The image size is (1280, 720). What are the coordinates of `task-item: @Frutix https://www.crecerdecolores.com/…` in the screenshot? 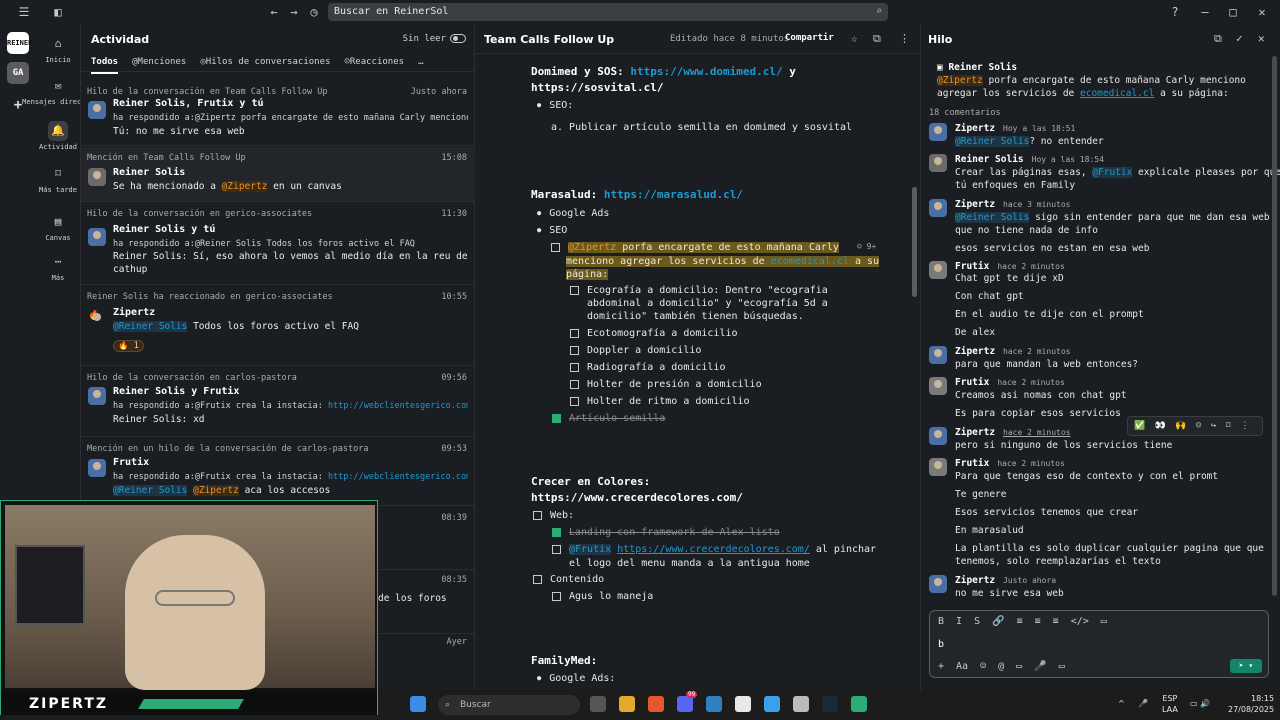 It's located at (714, 549).